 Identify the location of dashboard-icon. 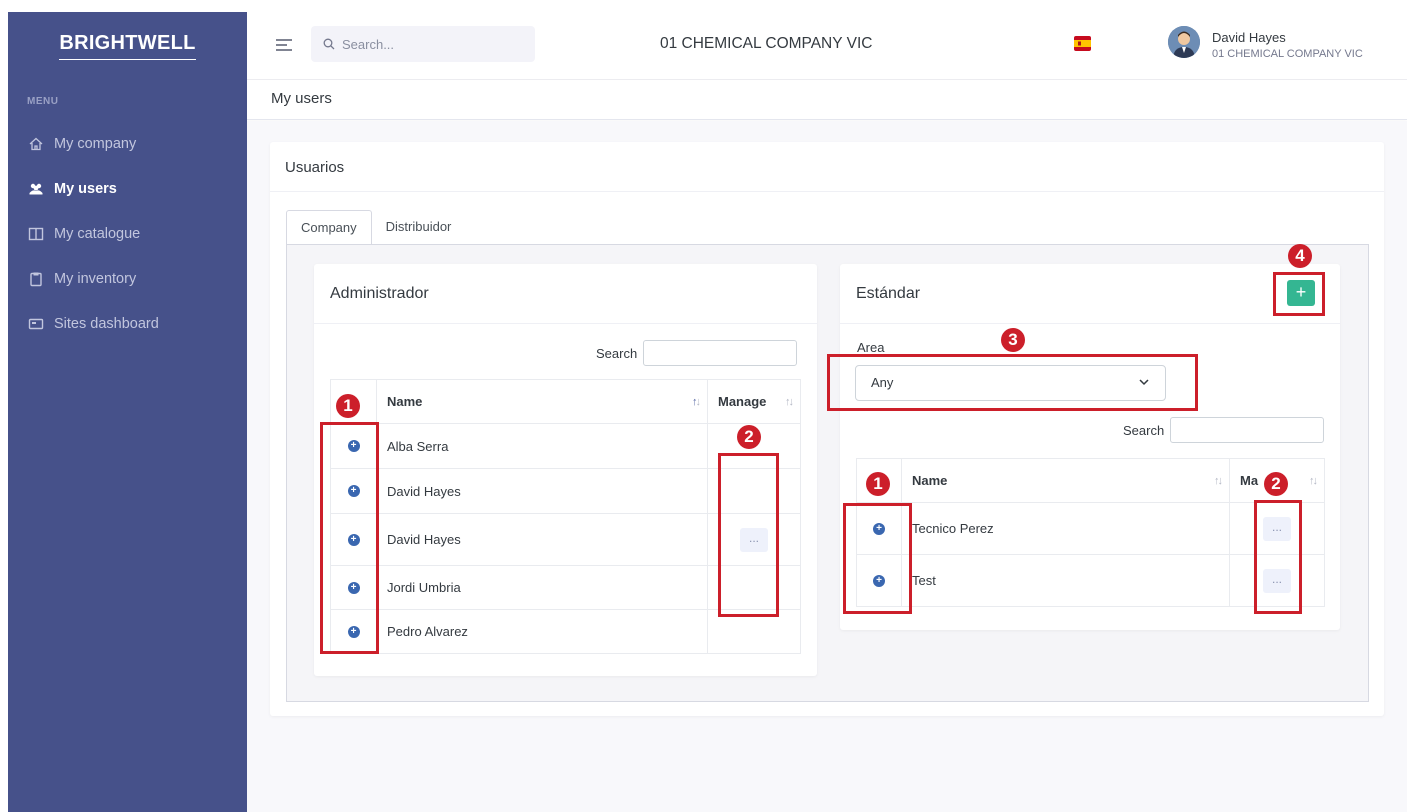
(36, 324).